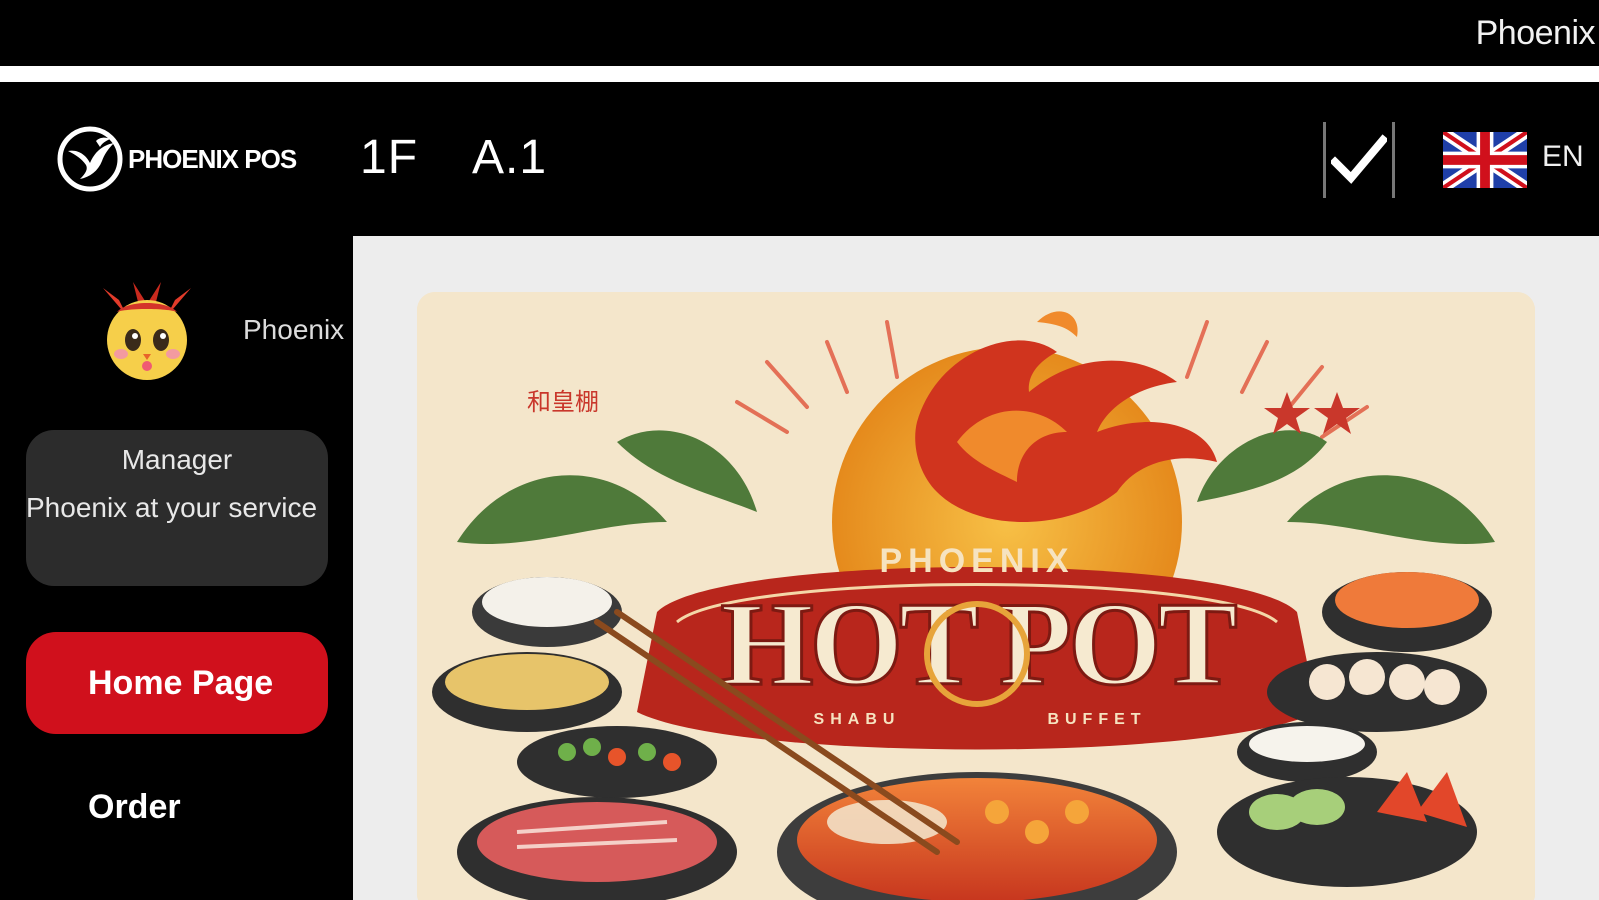  What do you see at coordinates (181, 682) in the screenshot?
I see `nav-home-label: Home Page` at bounding box center [181, 682].